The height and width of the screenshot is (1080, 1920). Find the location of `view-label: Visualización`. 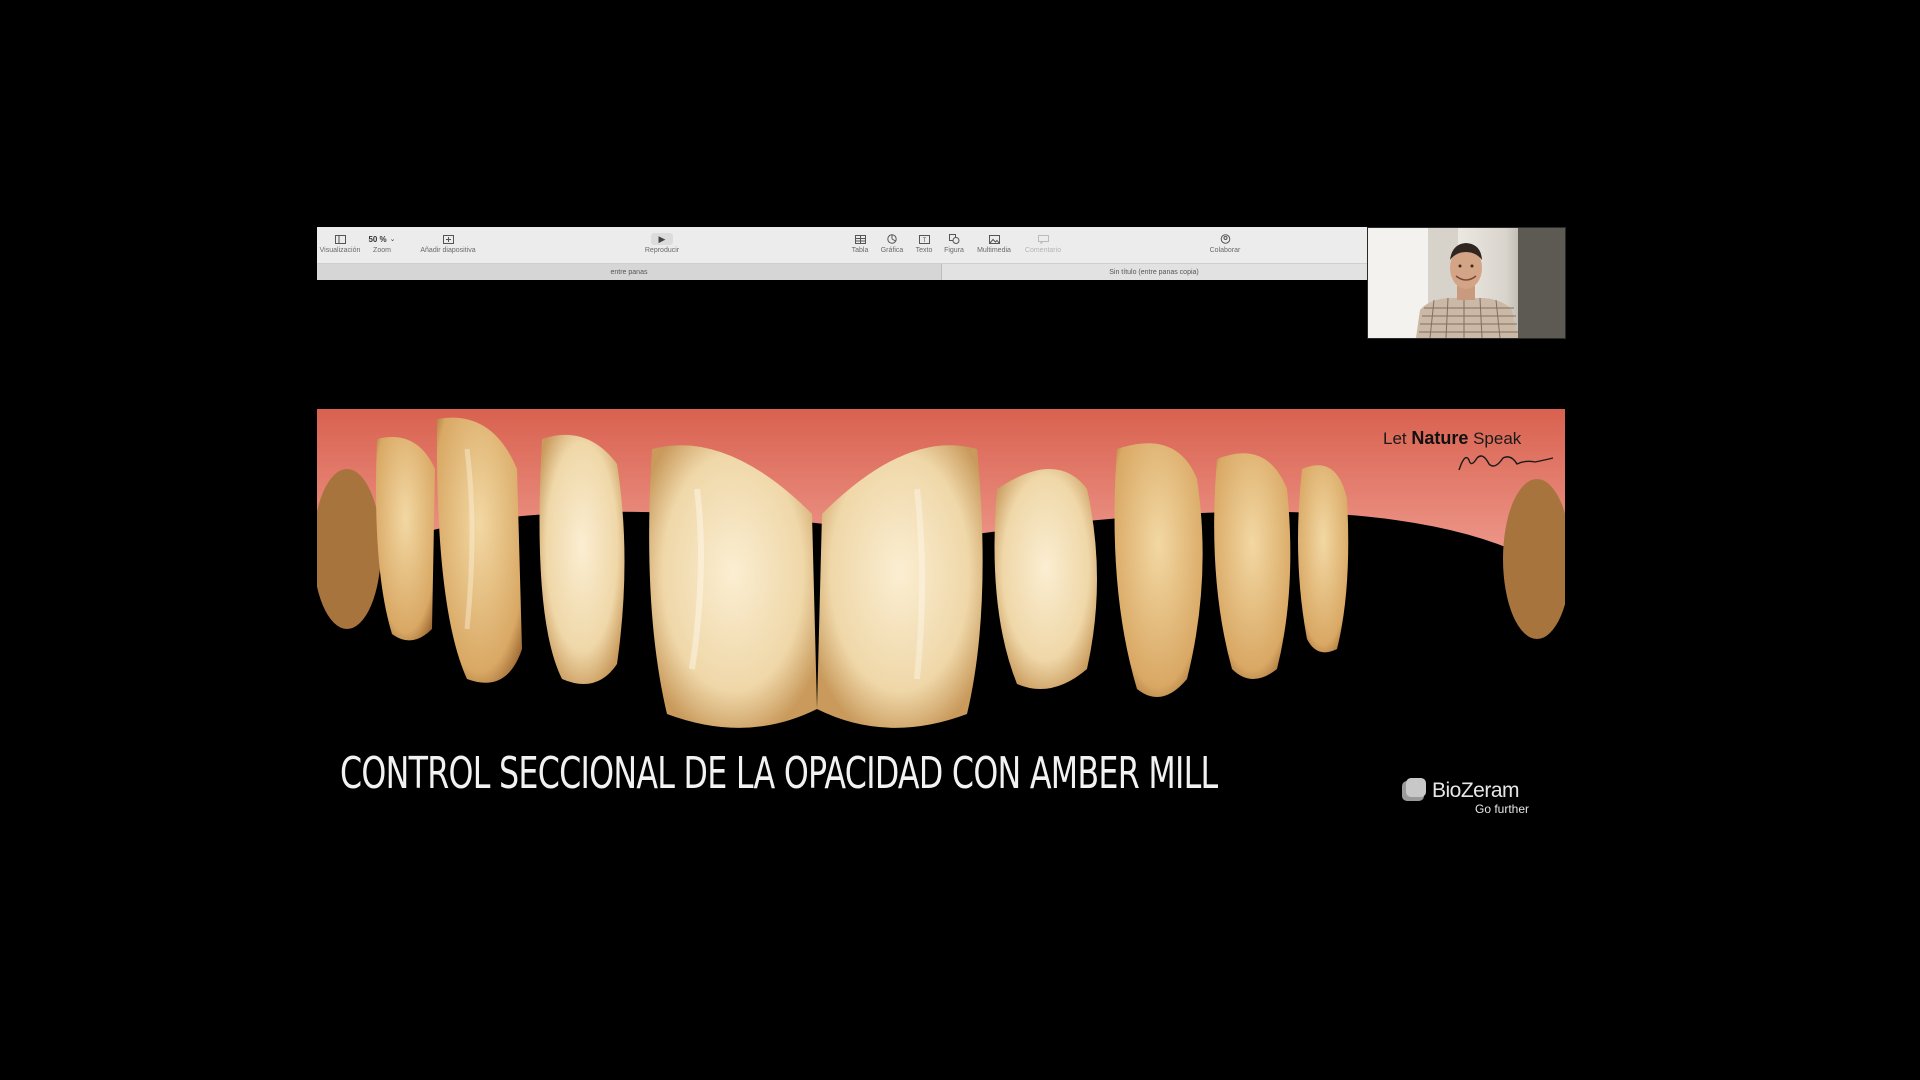

view-label: Visualización is located at coordinates (340, 250).